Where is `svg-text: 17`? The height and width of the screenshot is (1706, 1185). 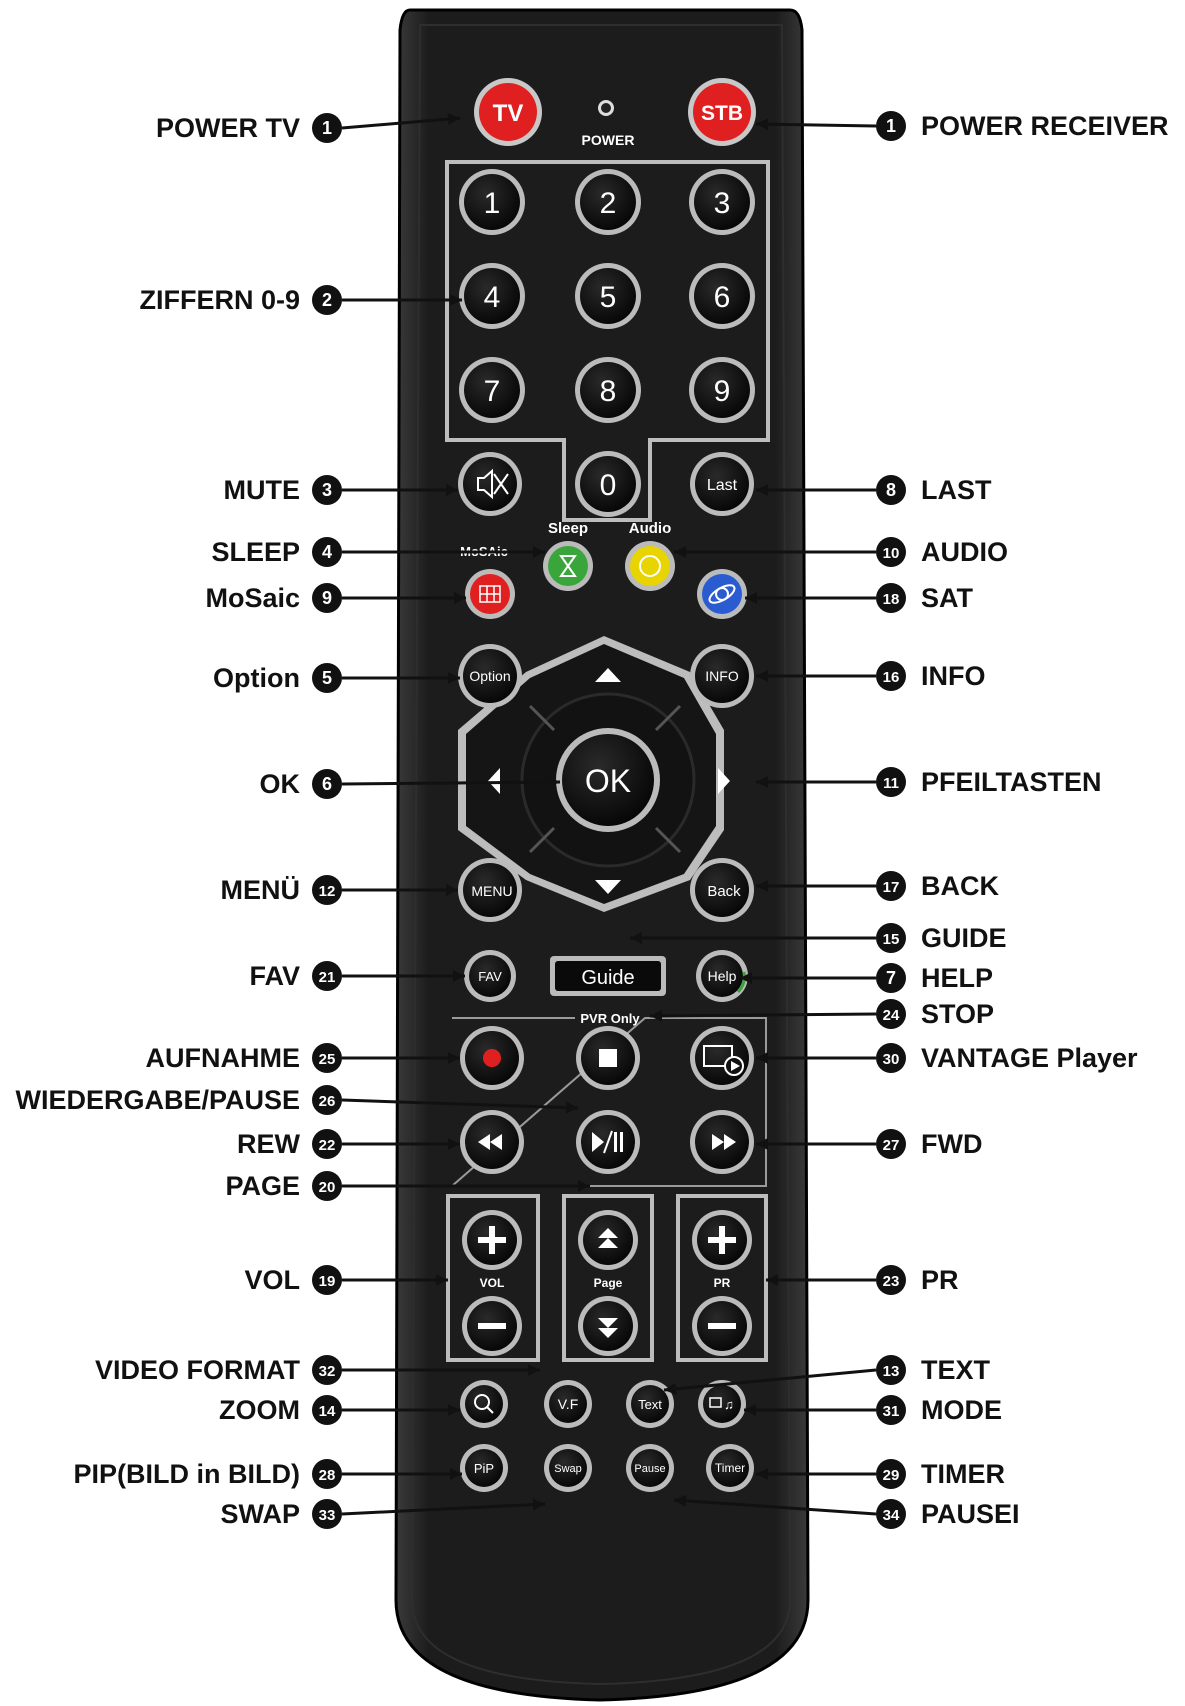 svg-text: 17 is located at coordinates (891, 887).